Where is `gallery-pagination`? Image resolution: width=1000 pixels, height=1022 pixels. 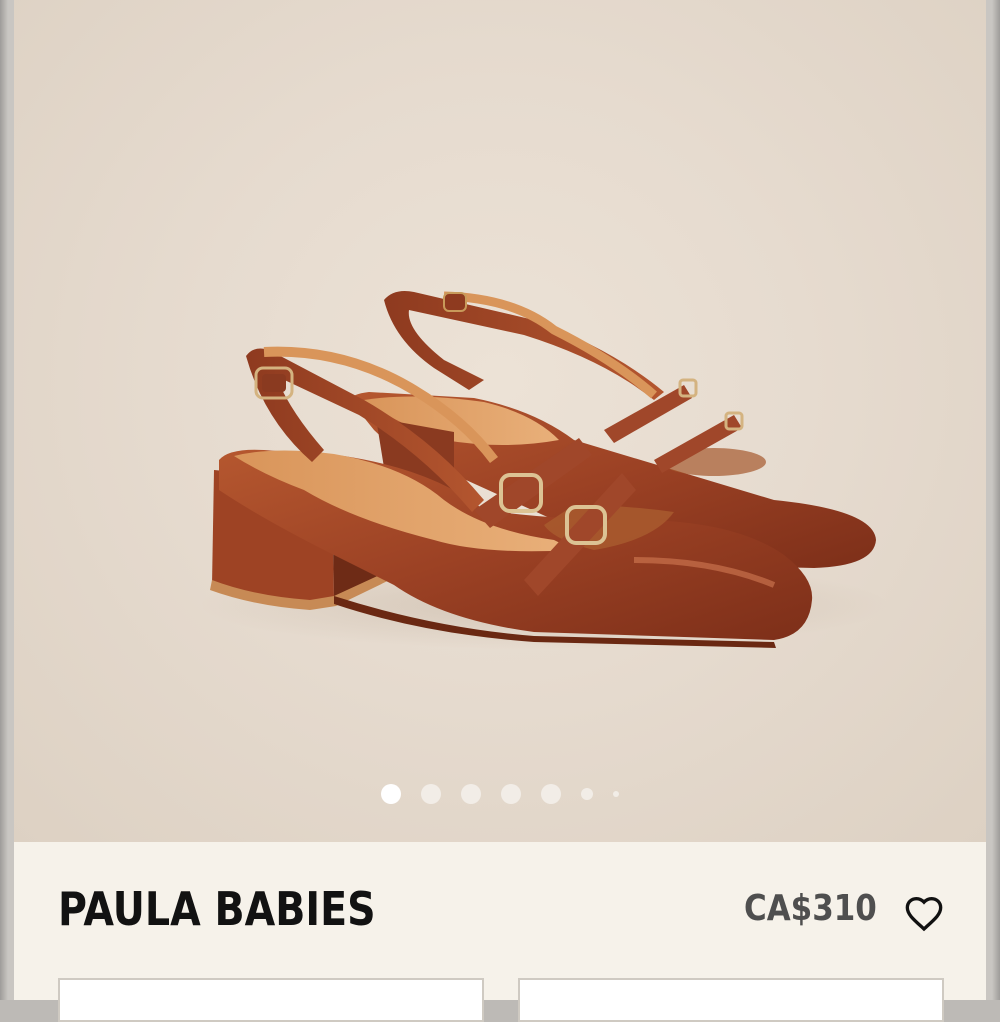 gallery-pagination is located at coordinates (500, 794).